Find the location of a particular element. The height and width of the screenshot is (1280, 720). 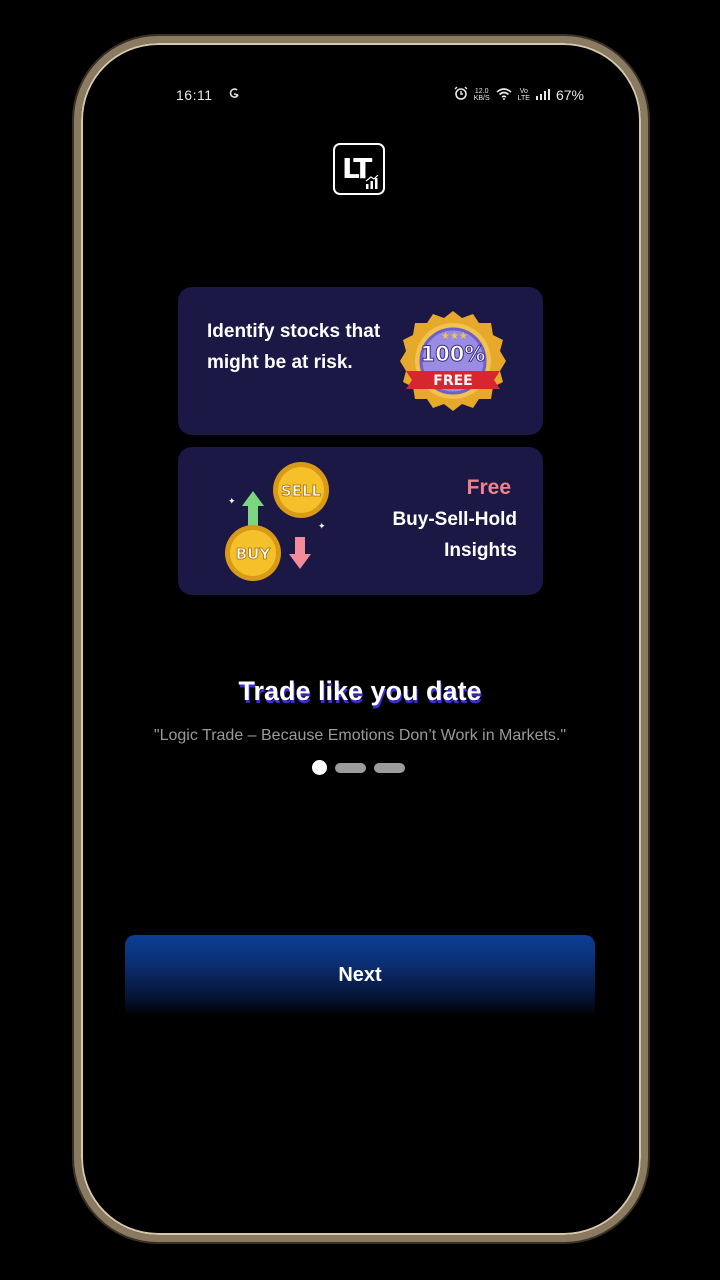

next-button: Next is located at coordinates (360, 976).